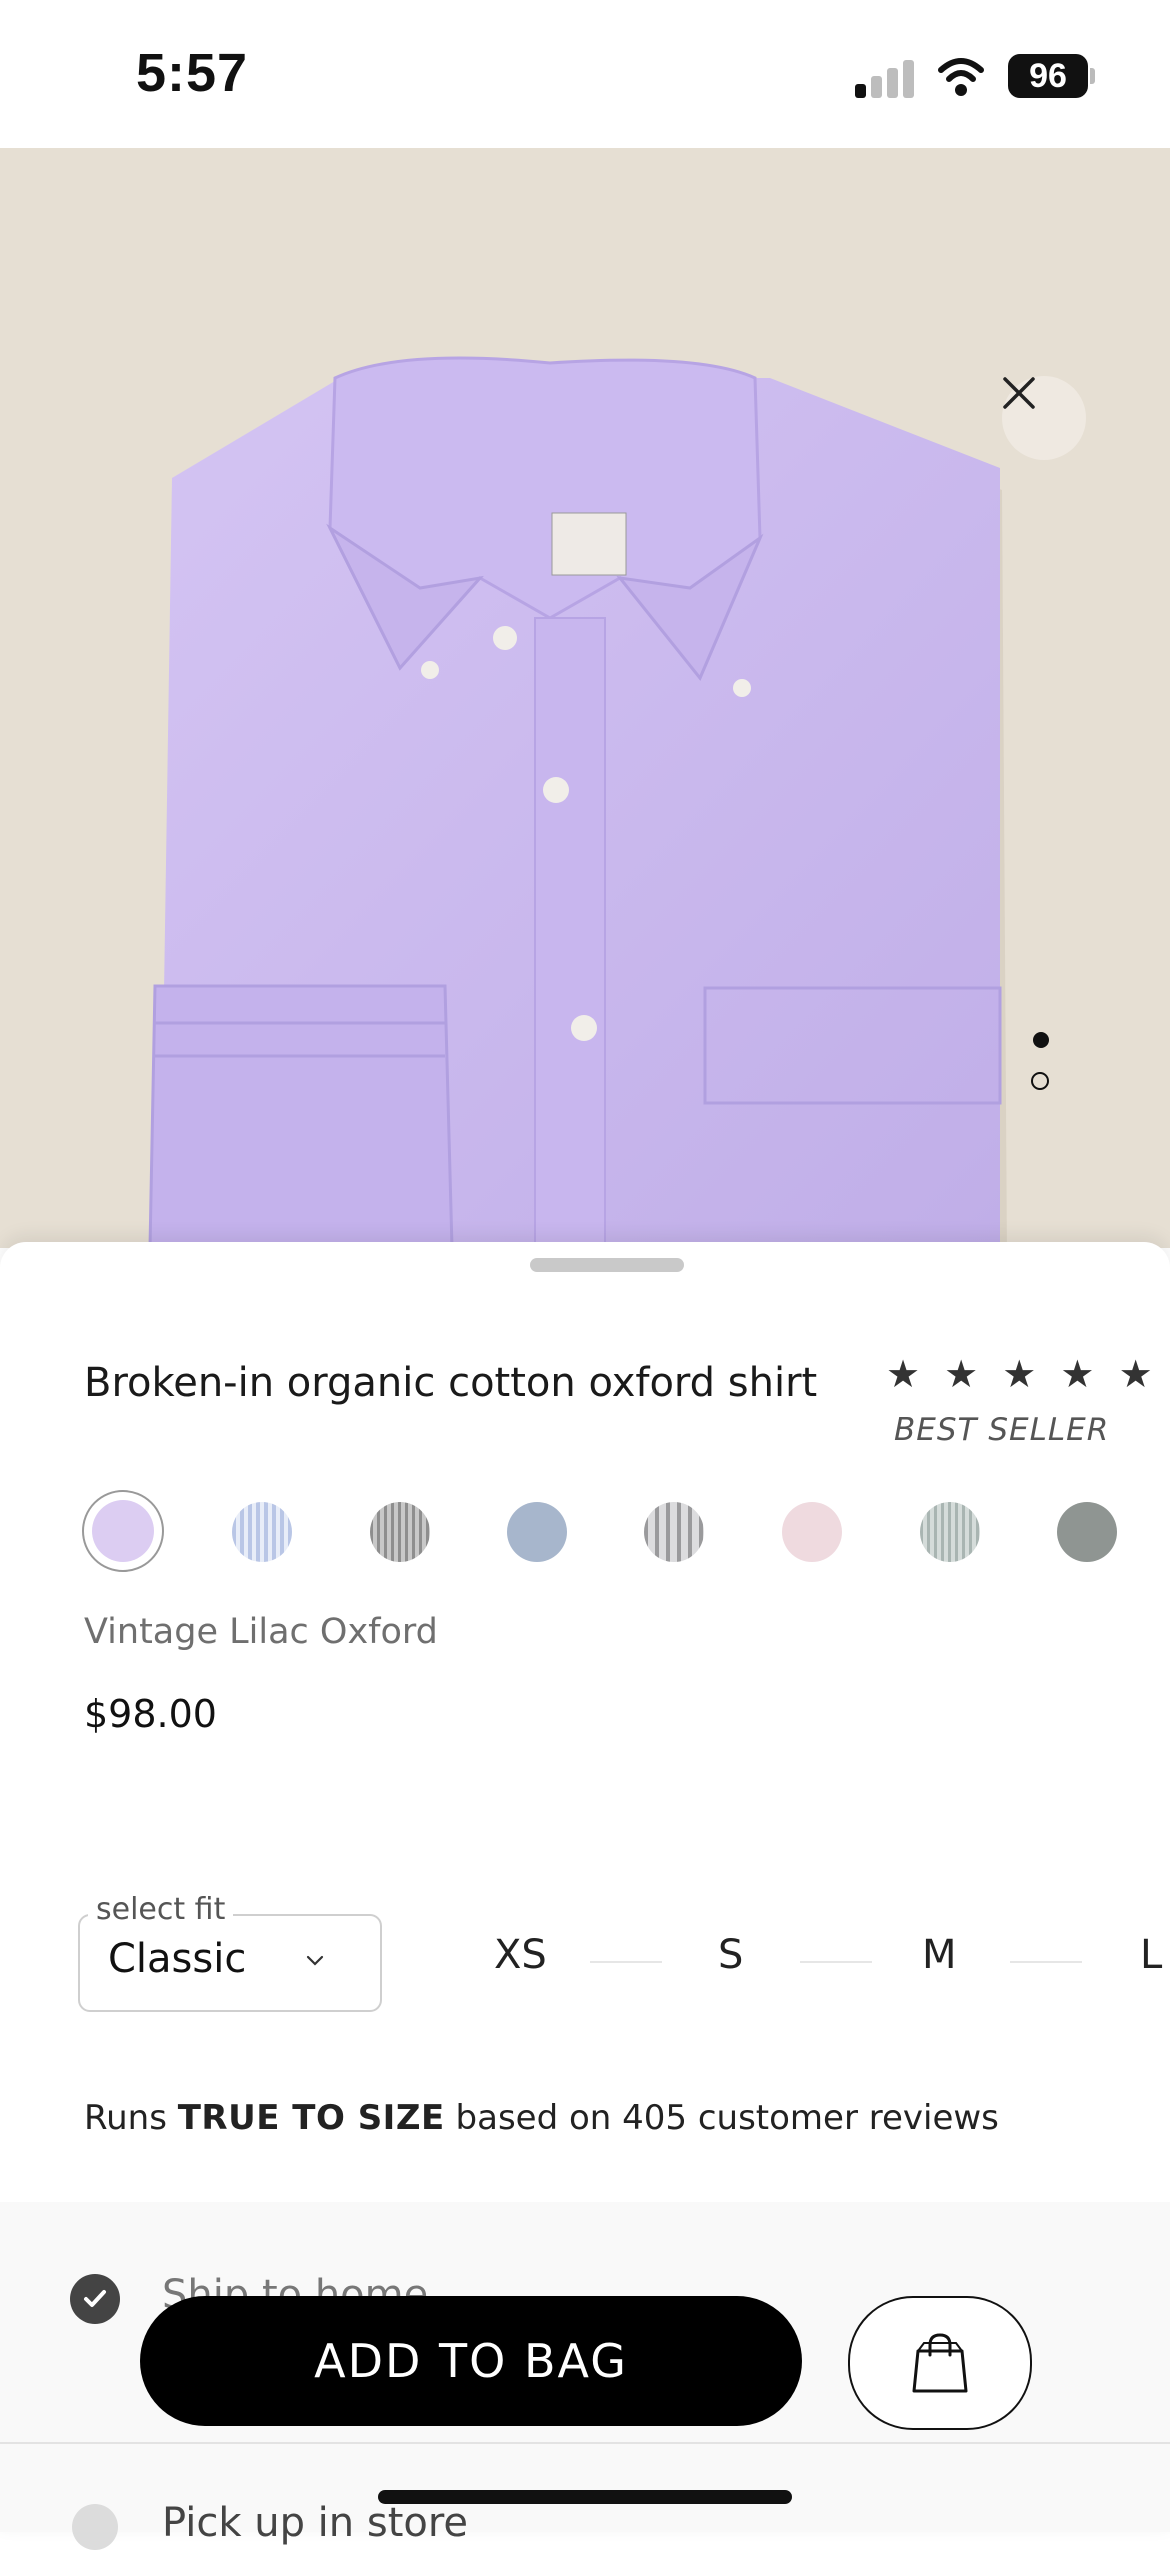  I want to click on fit-select-value: Classic, so click(177, 1959).